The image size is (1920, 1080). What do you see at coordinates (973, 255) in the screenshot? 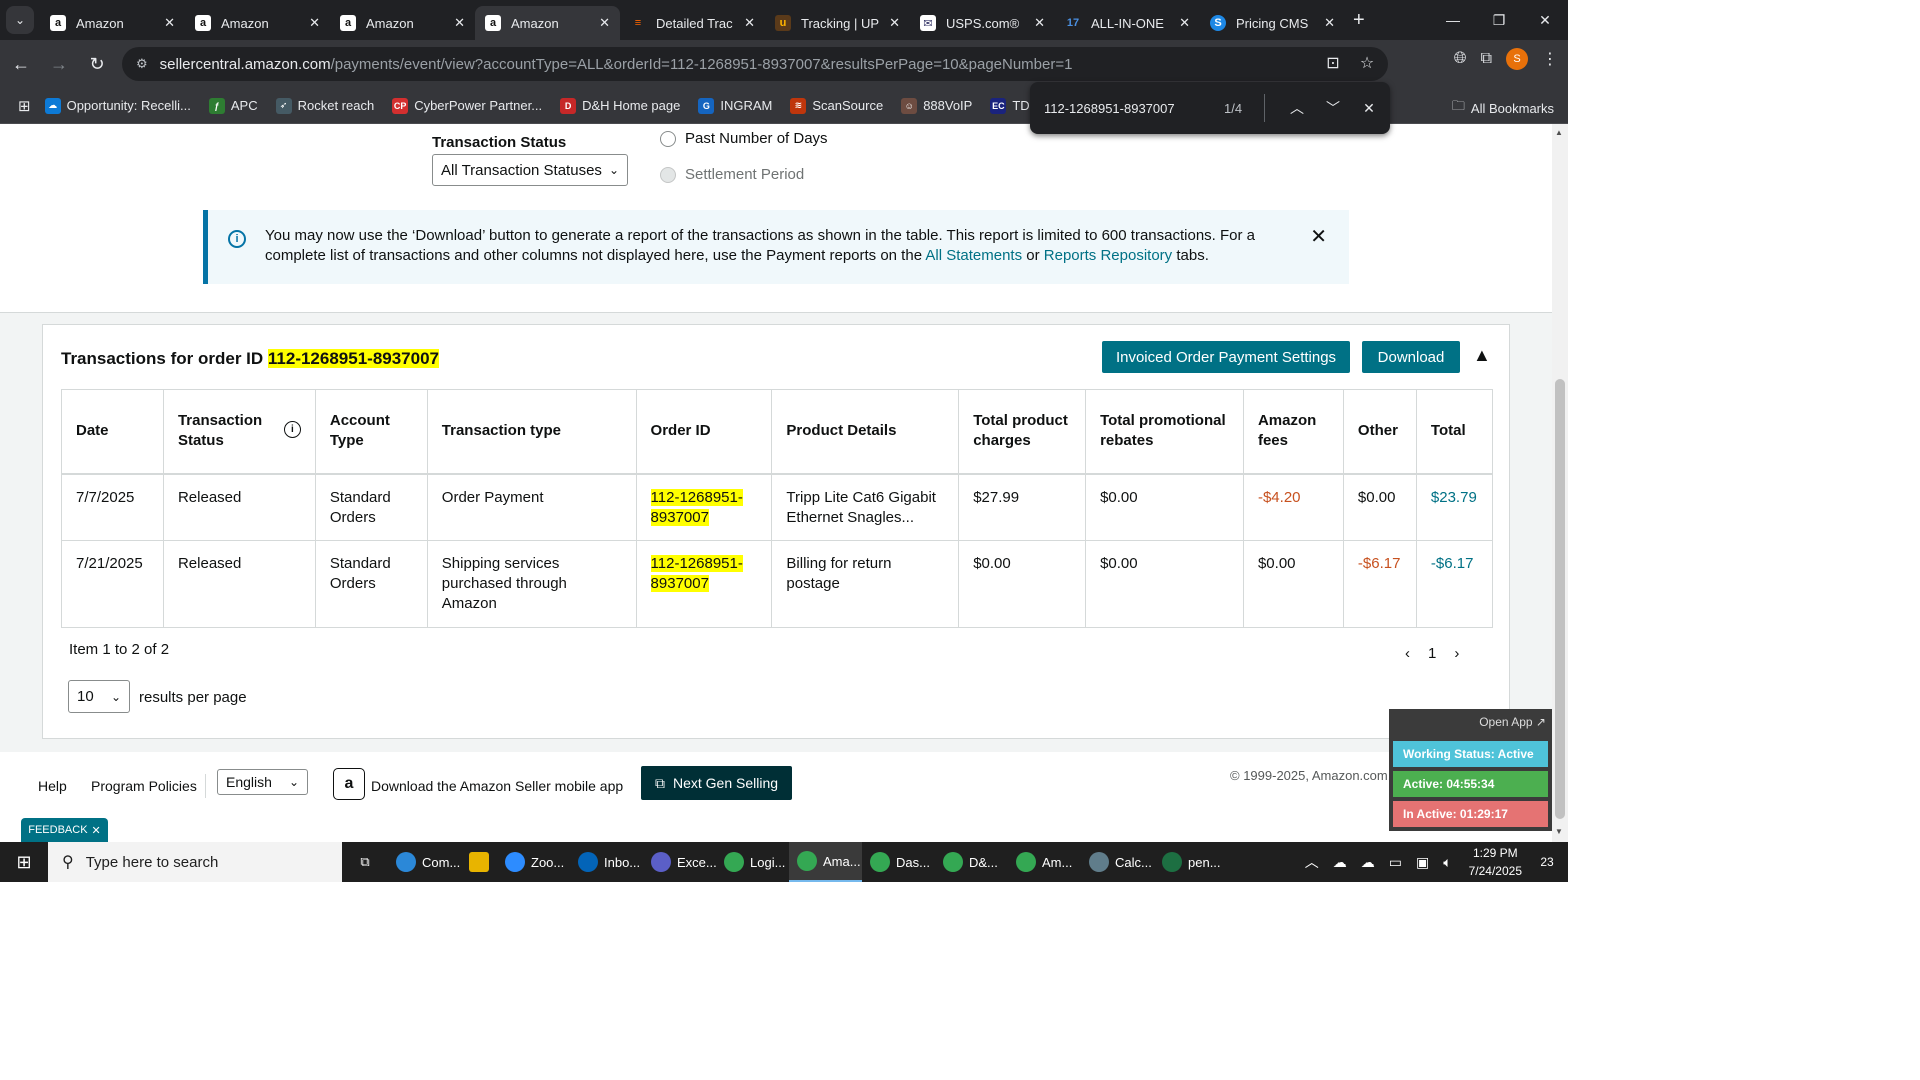
I see `all-statements-link: All Statements` at bounding box center [973, 255].